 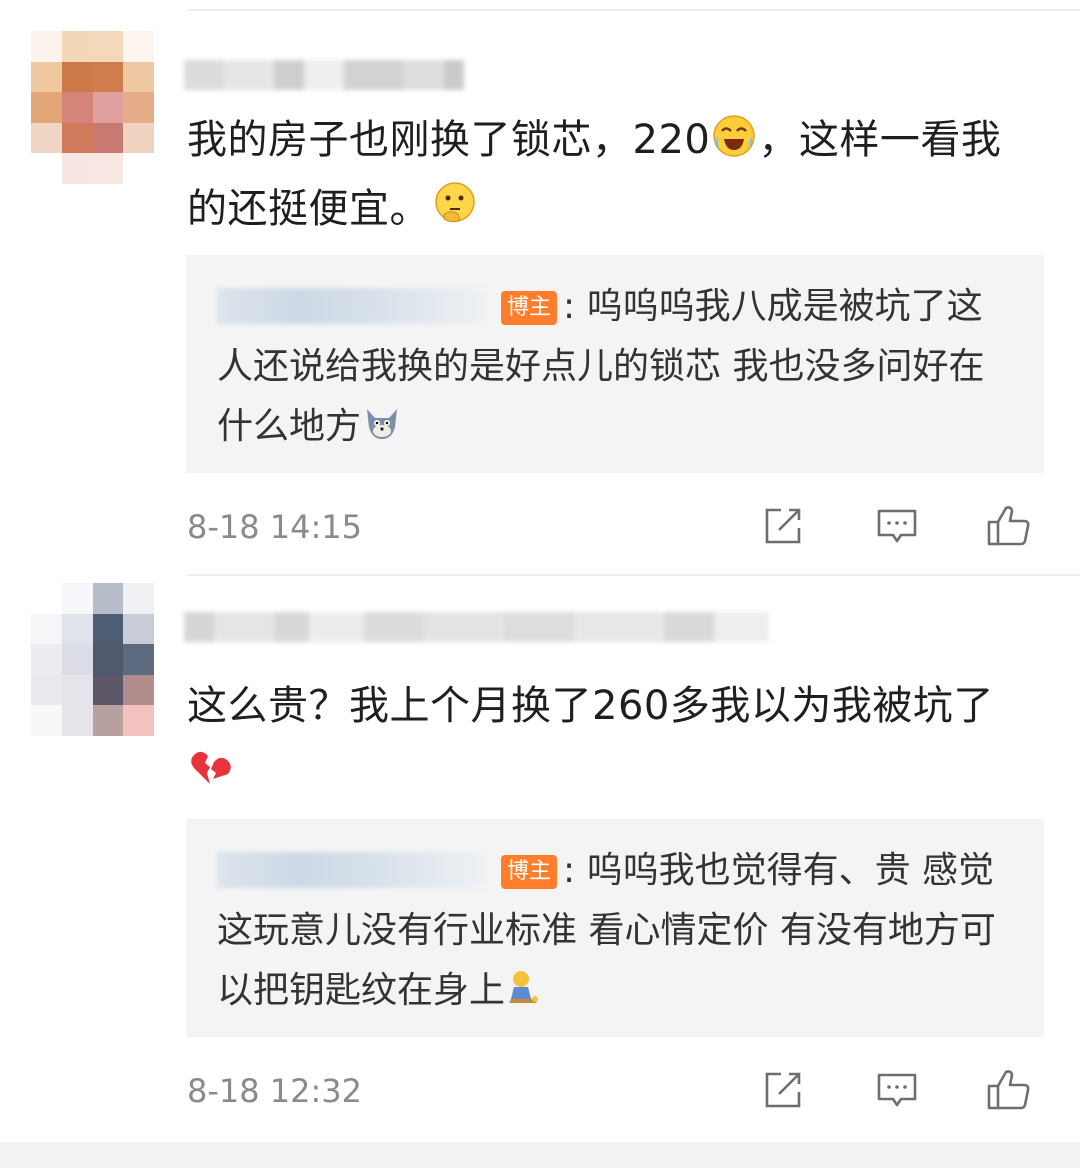 I want to click on comment-time: 8-18 12:32, so click(x=275, y=1091).